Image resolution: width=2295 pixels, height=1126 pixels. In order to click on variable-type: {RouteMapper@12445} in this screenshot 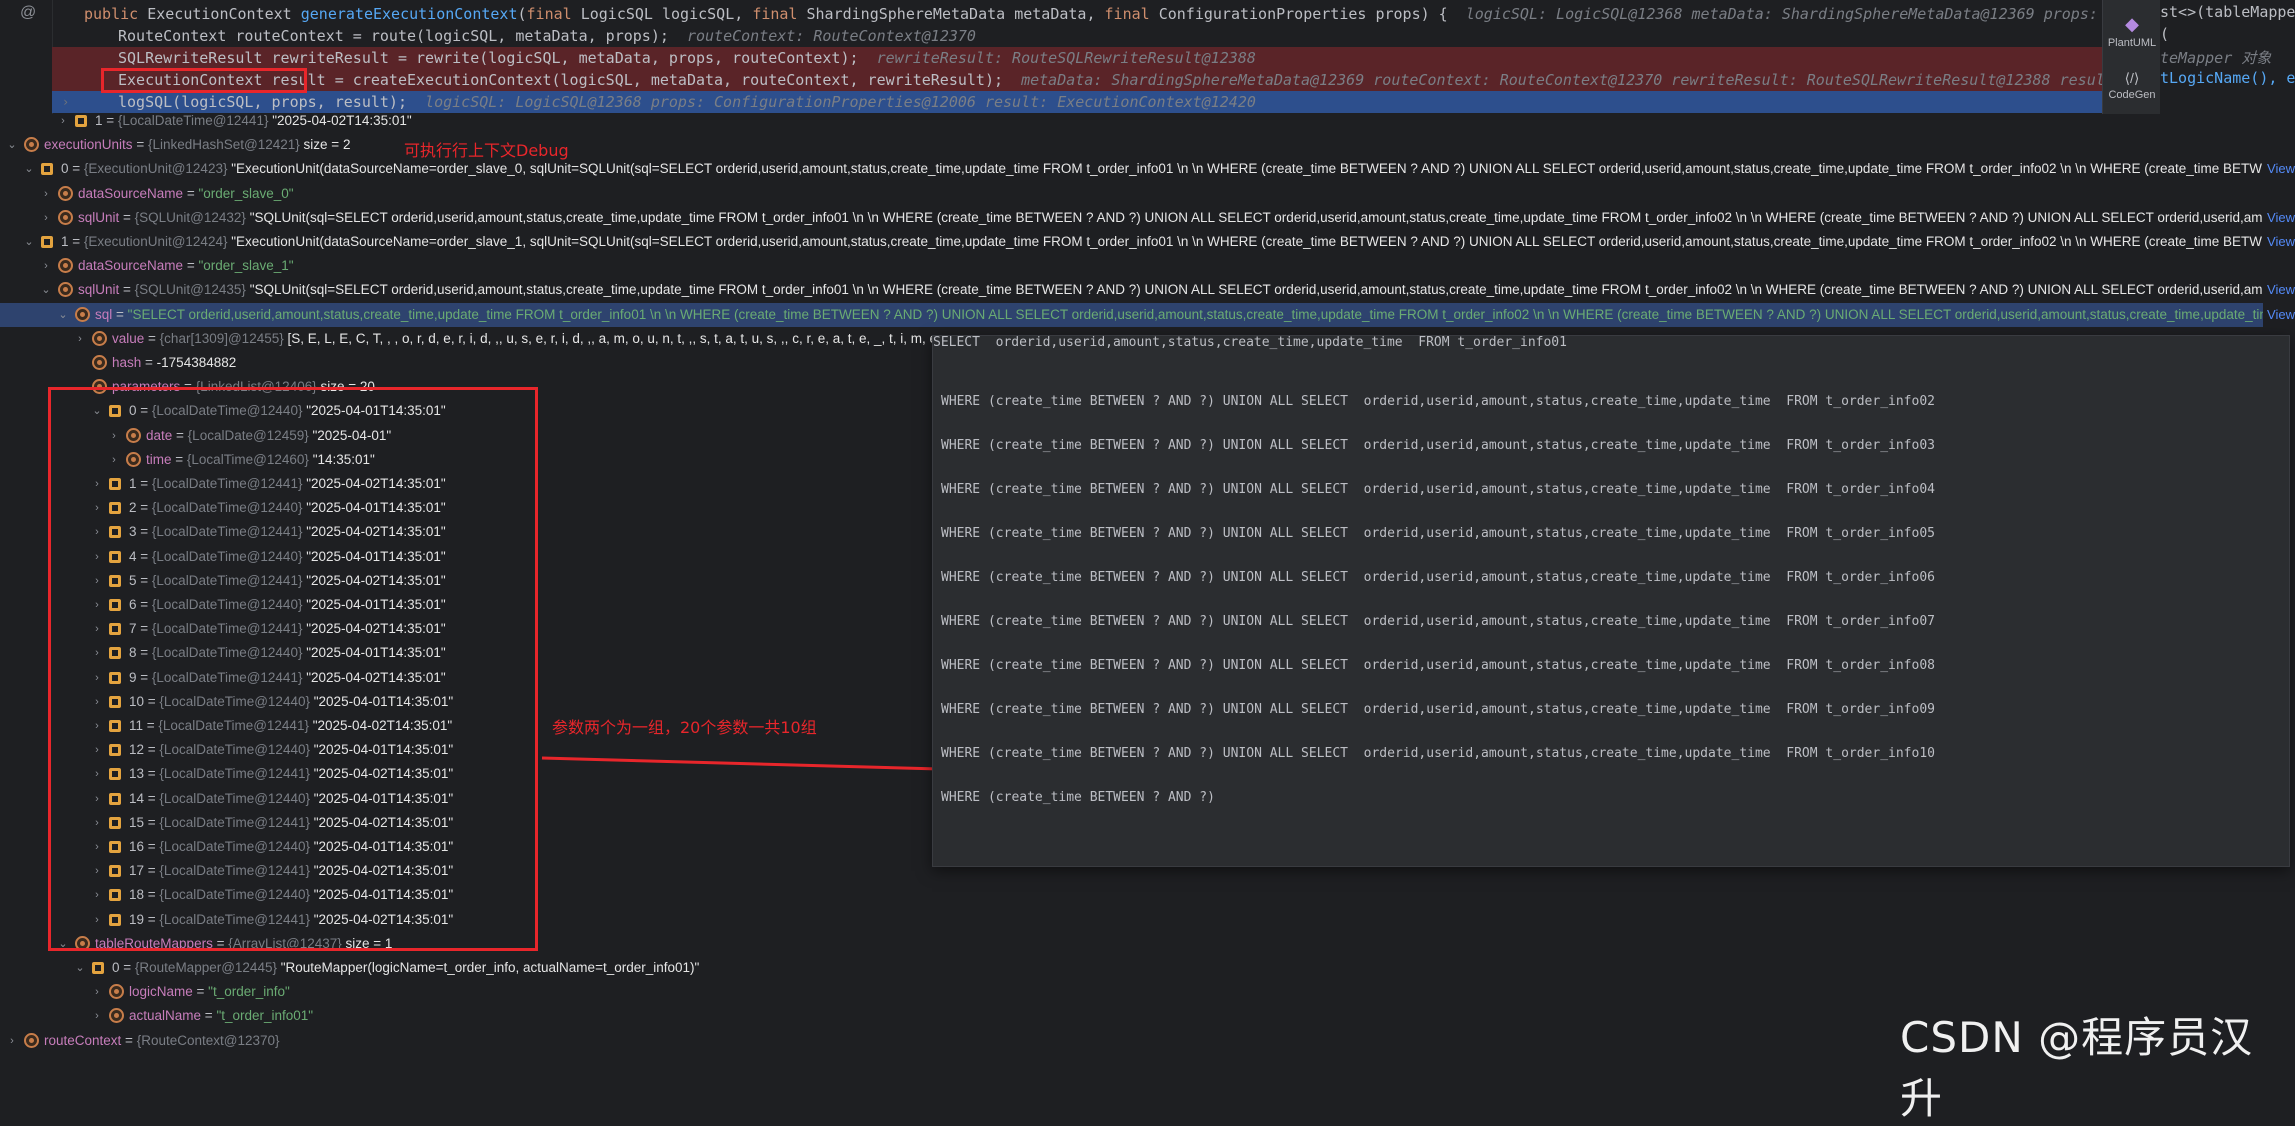, I will do `click(205, 967)`.